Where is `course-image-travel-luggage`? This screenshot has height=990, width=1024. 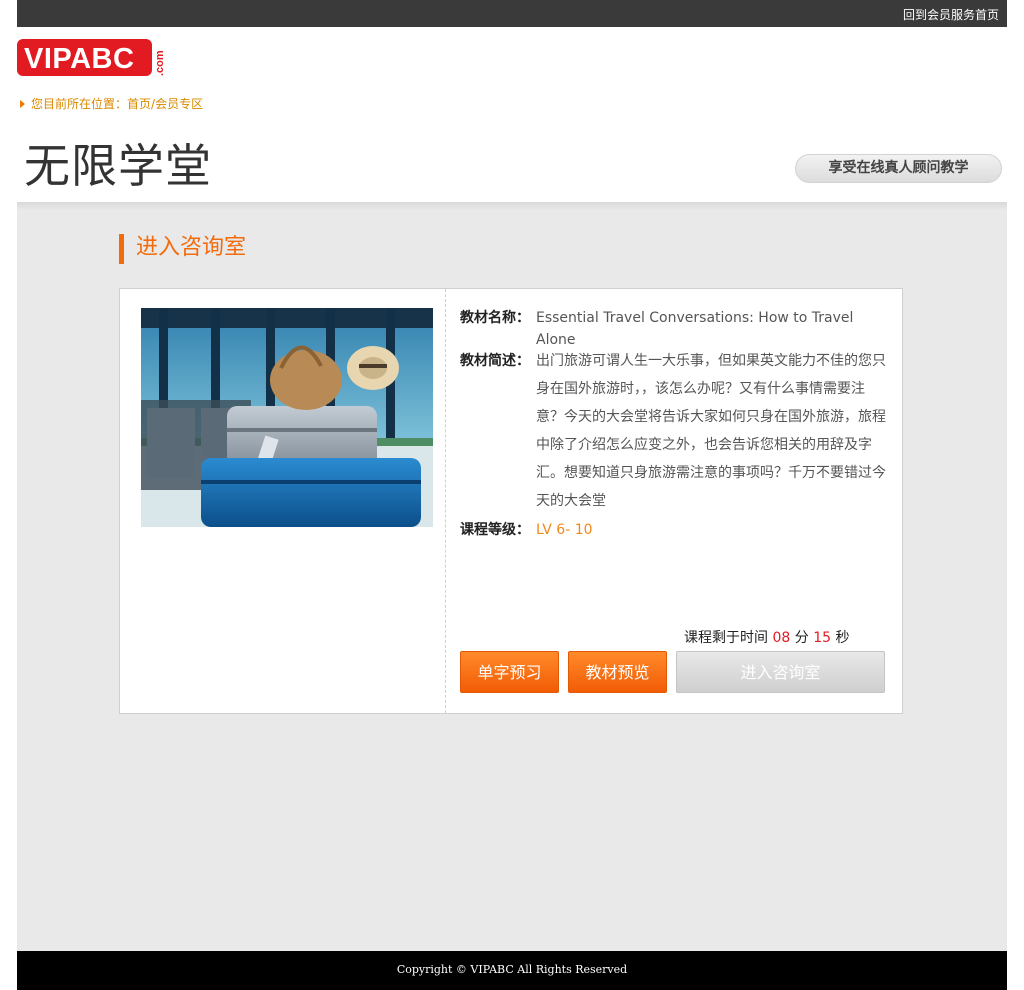
course-image-travel-luggage is located at coordinates (287, 417).